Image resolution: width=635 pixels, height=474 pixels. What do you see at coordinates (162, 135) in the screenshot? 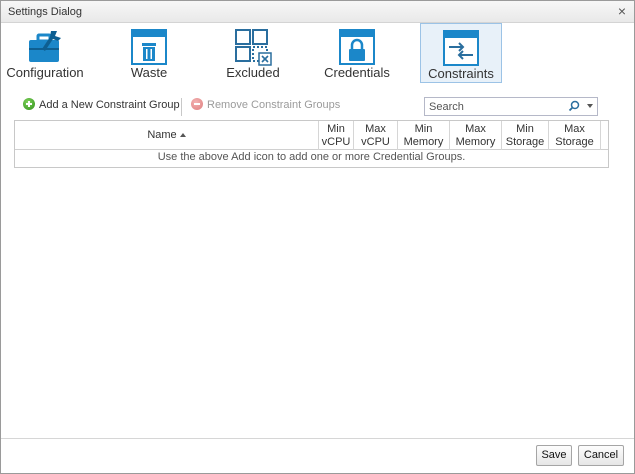
I see `column-header-name-label: Name` at bounding box center [162, 135].